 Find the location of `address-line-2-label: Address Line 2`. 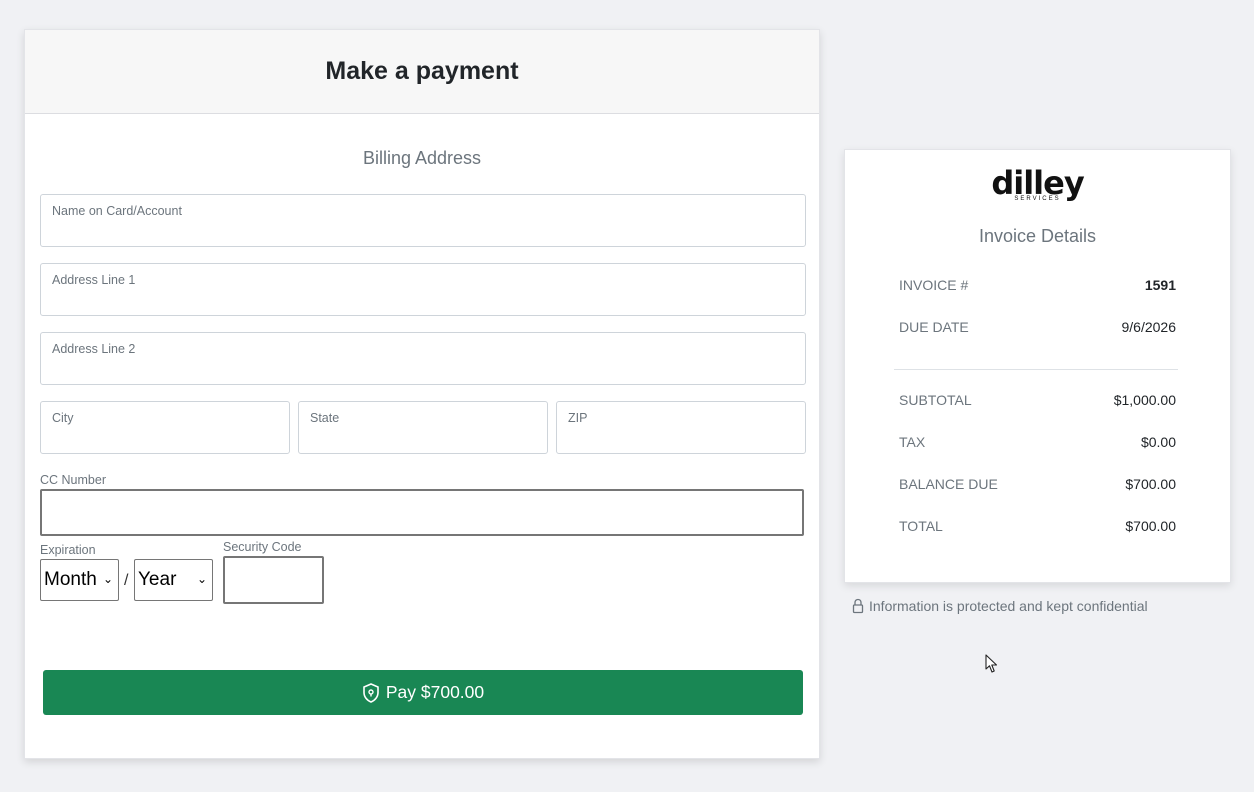

address-line-2-label: Address Line 2 is located at coordinates (94, 349).